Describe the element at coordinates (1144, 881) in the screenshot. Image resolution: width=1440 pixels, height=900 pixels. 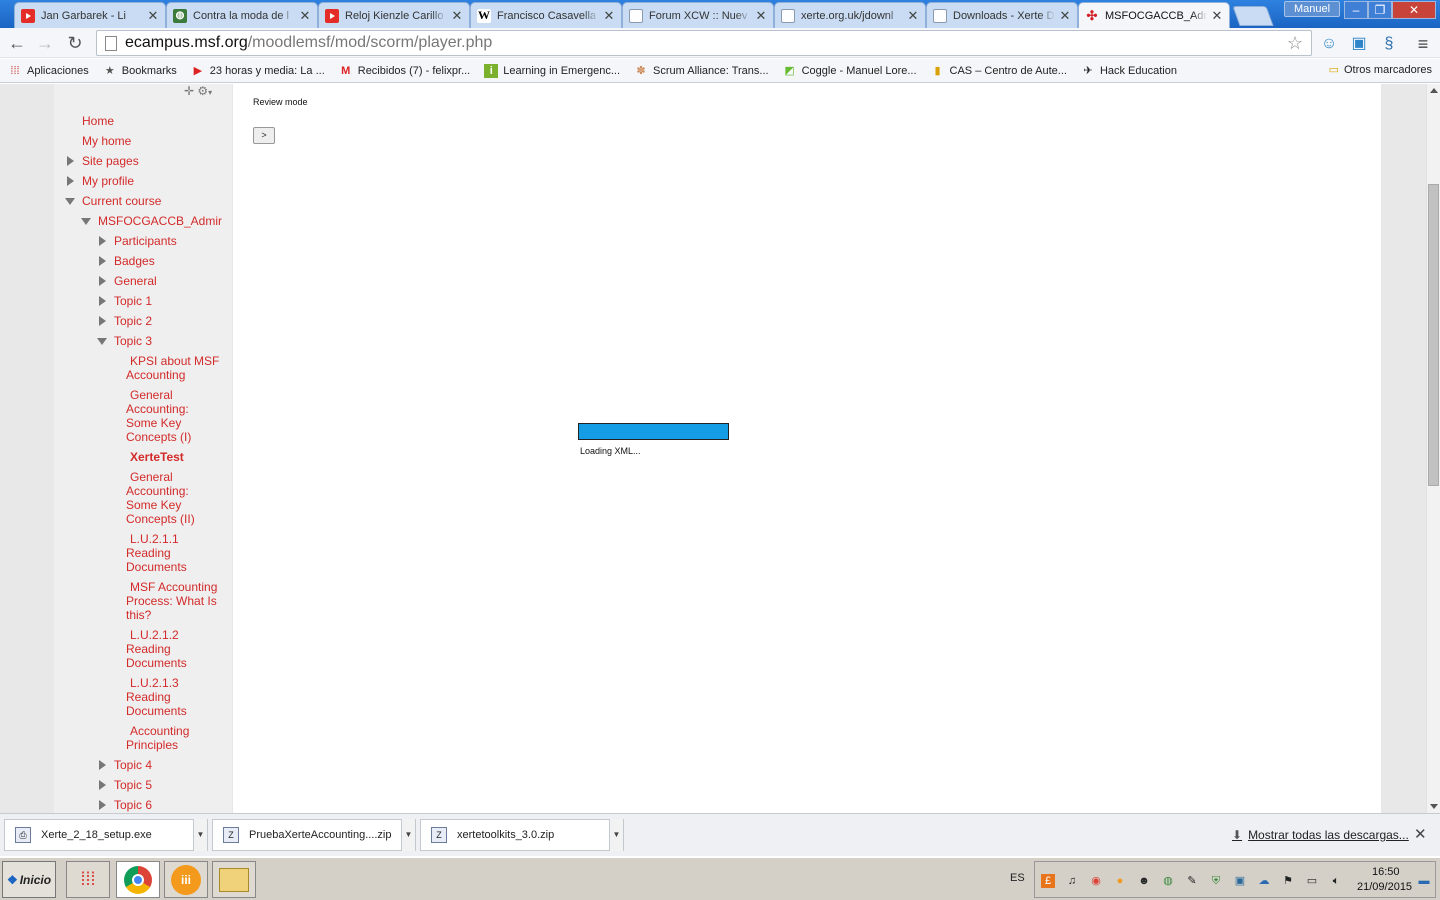
I see `panda-icon: ☻` at that location.